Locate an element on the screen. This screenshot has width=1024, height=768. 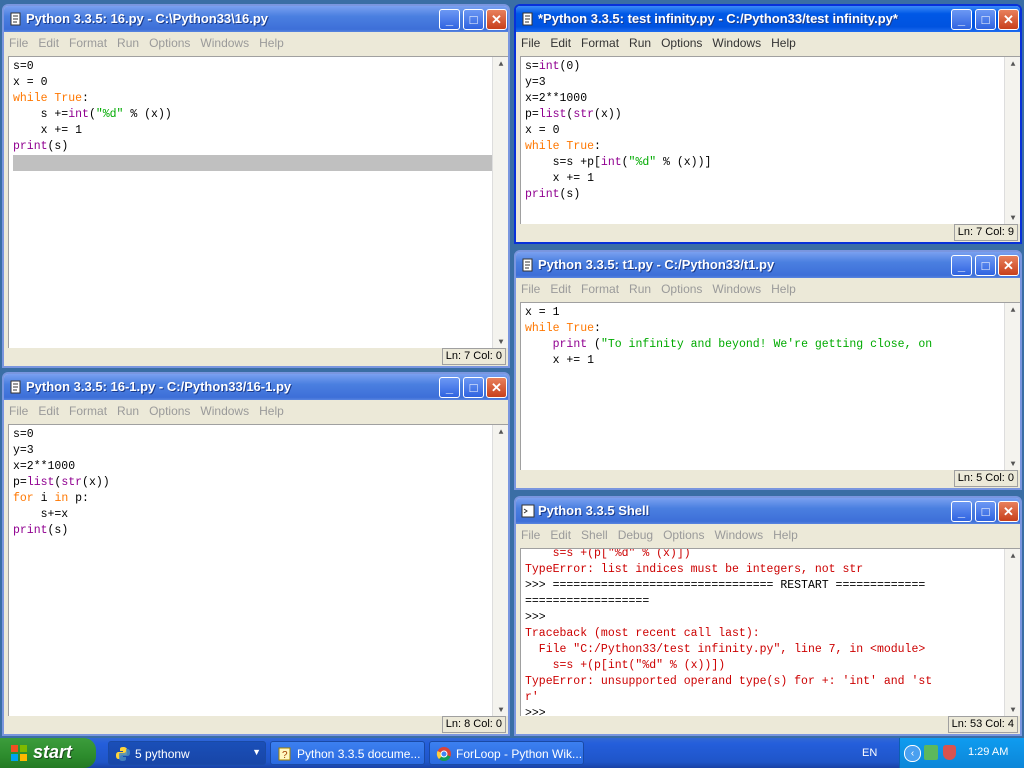
language-indicator: EN is located at coordinates (869, 753).